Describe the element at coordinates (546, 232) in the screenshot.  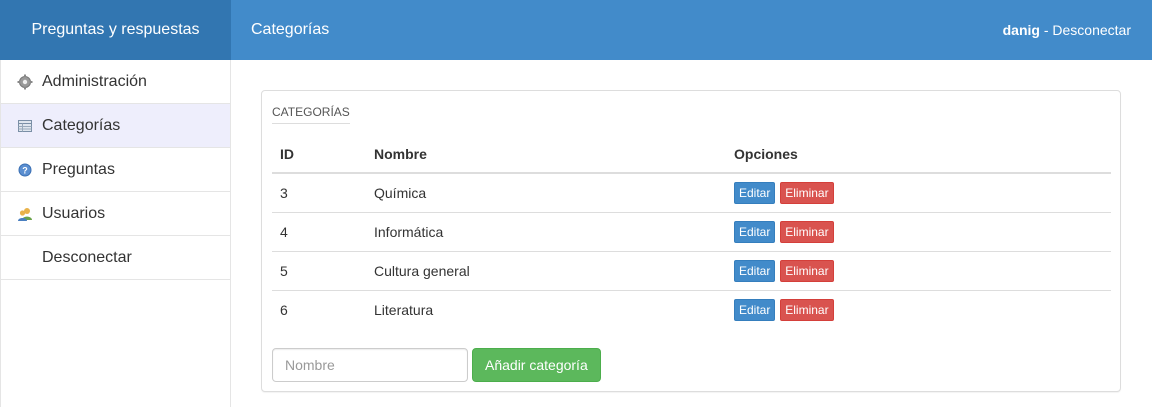
I see `row-name: Informática` at that location.